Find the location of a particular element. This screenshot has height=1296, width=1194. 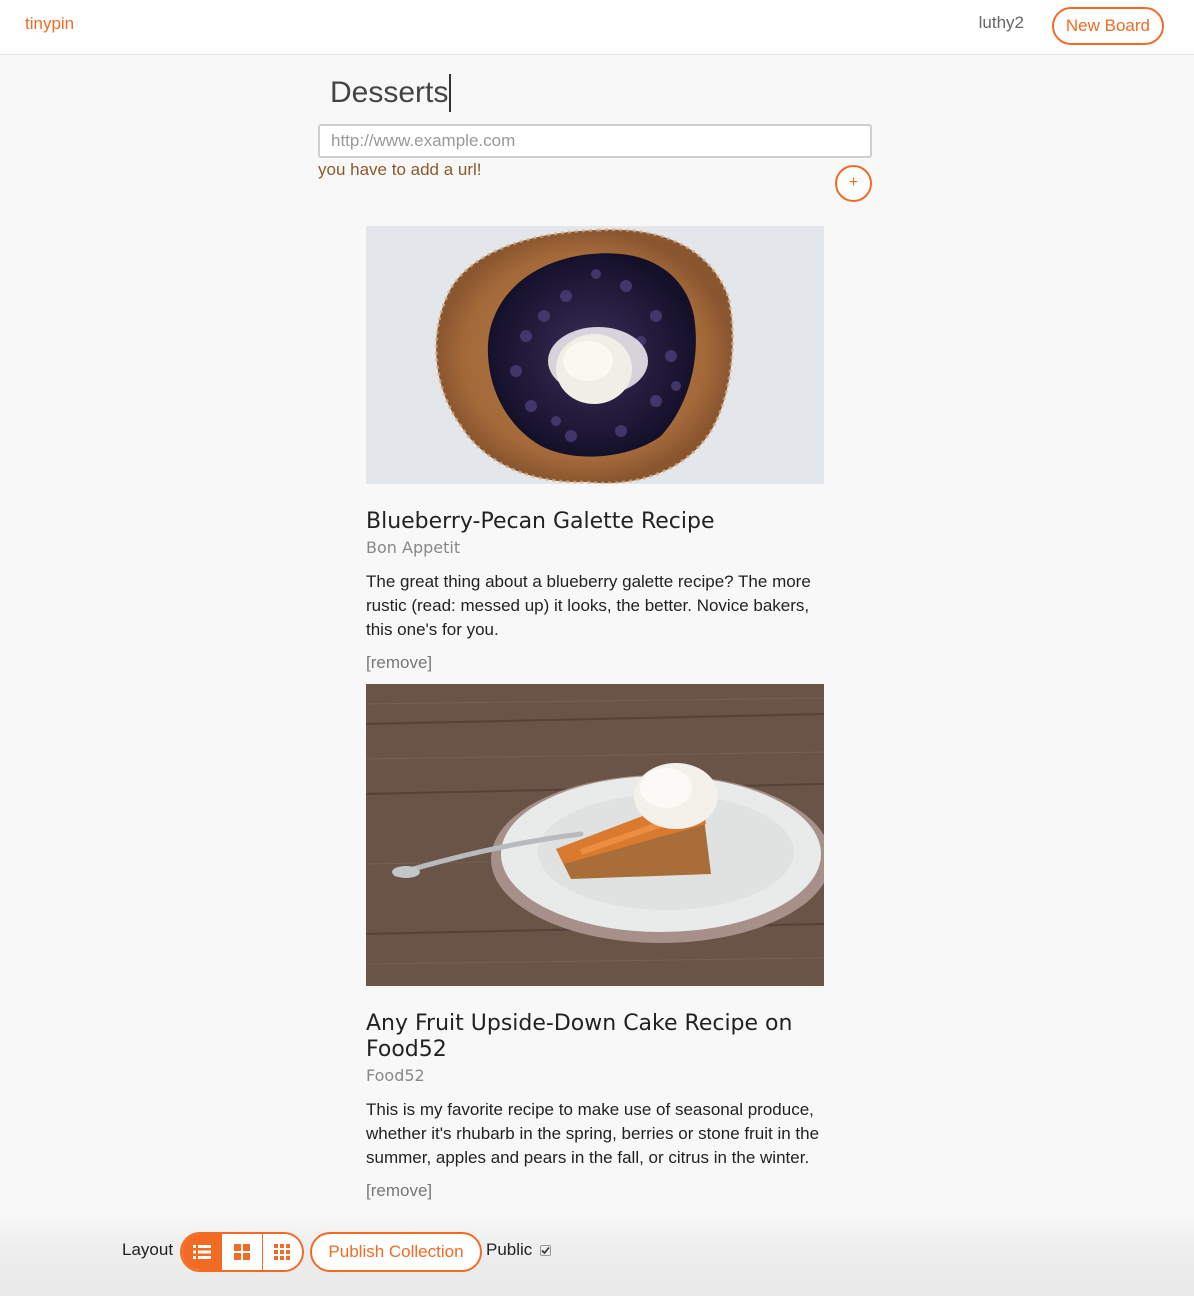

public-checkbox is located at coordinates (545, 1250).